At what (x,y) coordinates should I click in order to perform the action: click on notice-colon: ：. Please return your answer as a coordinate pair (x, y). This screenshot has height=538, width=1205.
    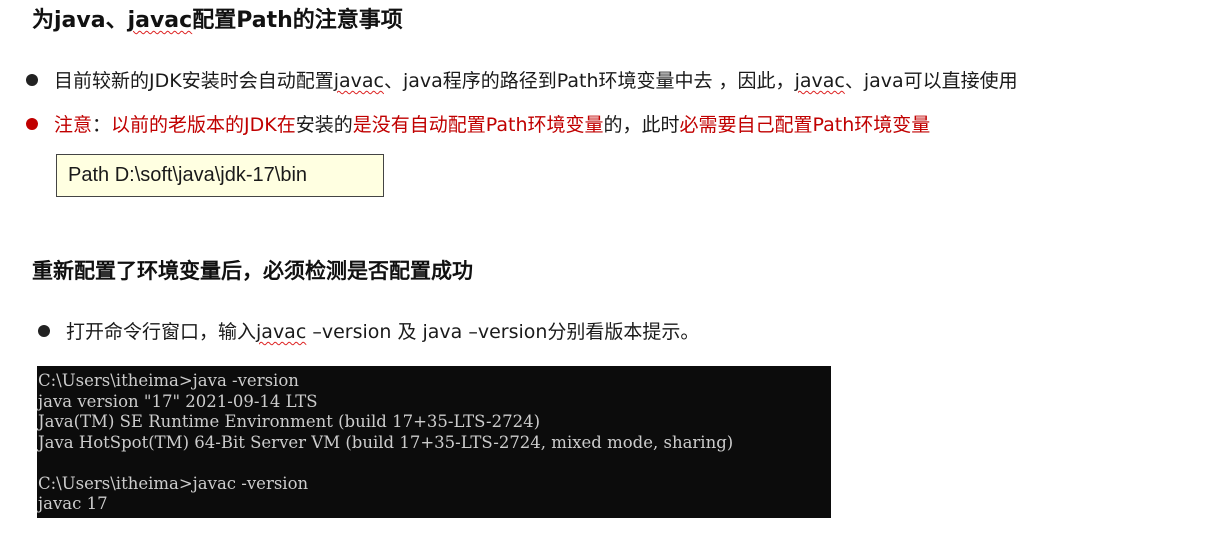
    Looking at the image, I should click on (102, 125).